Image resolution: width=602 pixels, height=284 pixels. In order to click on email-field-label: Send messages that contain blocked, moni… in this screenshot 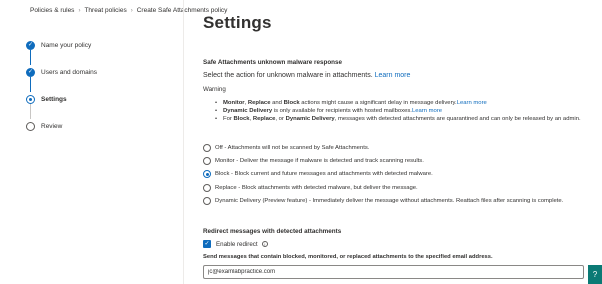, I will do `click(348, 257)`.